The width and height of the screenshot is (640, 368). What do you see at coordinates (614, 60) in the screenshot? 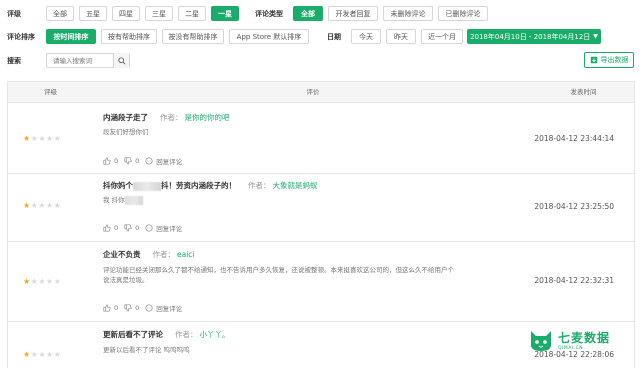
I see `export-label: 导出数据` at bounding box center [614, 60].